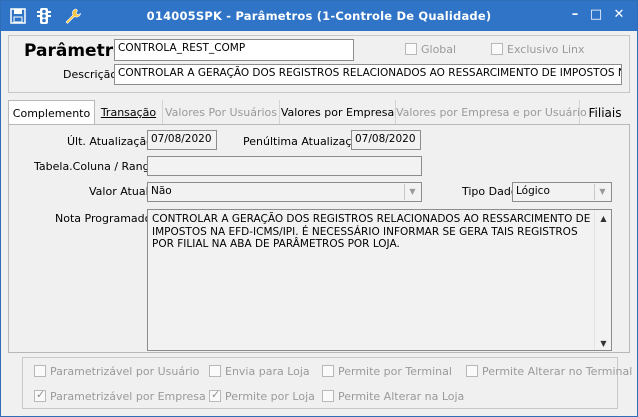 The width and height of the screenshot is (638, 417). I want to click on permite-por-loja-box, so click(215, 395).